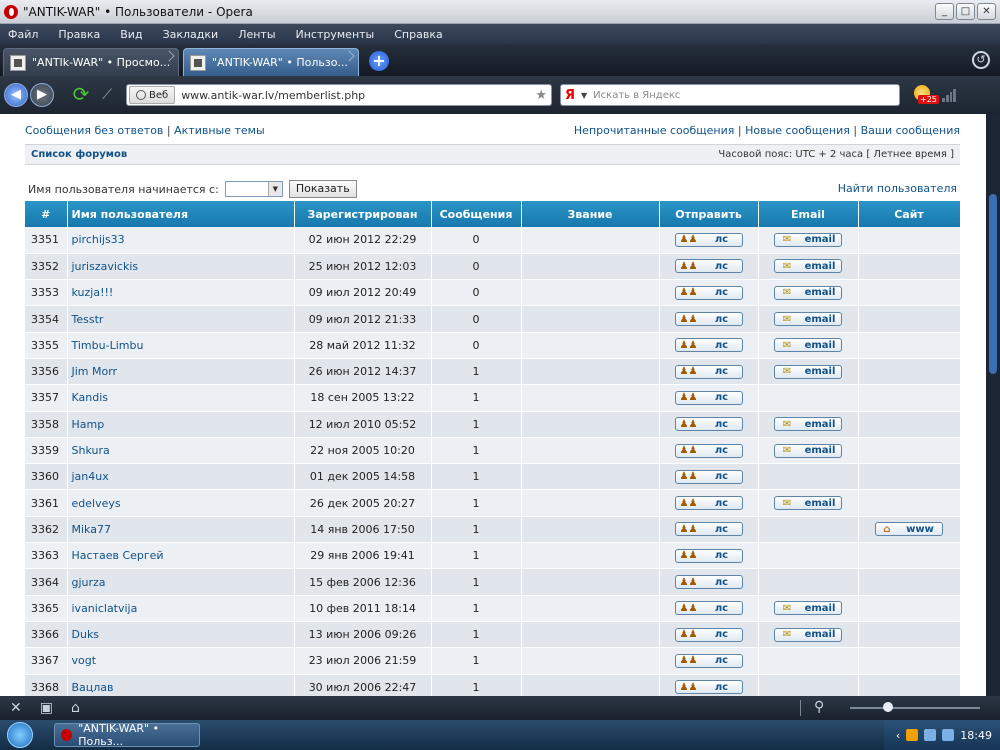 The width and height of the screenshot is (1000, 750). What do you see at coordinates (42, 95) in the screenshot?
I see `forward-button: ▶` at bounding box center [42, 95].